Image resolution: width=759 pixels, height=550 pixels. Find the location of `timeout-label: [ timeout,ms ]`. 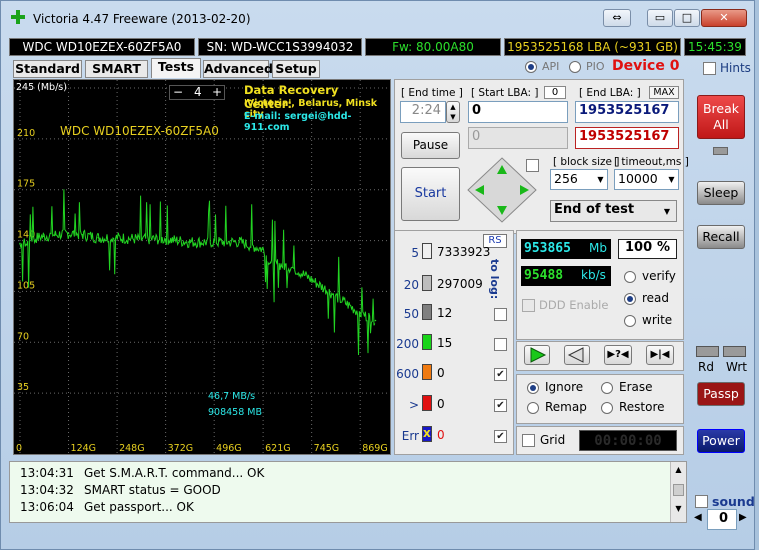

timeout-label: [ timeout,ms ] is located at coordinates (651, 162).